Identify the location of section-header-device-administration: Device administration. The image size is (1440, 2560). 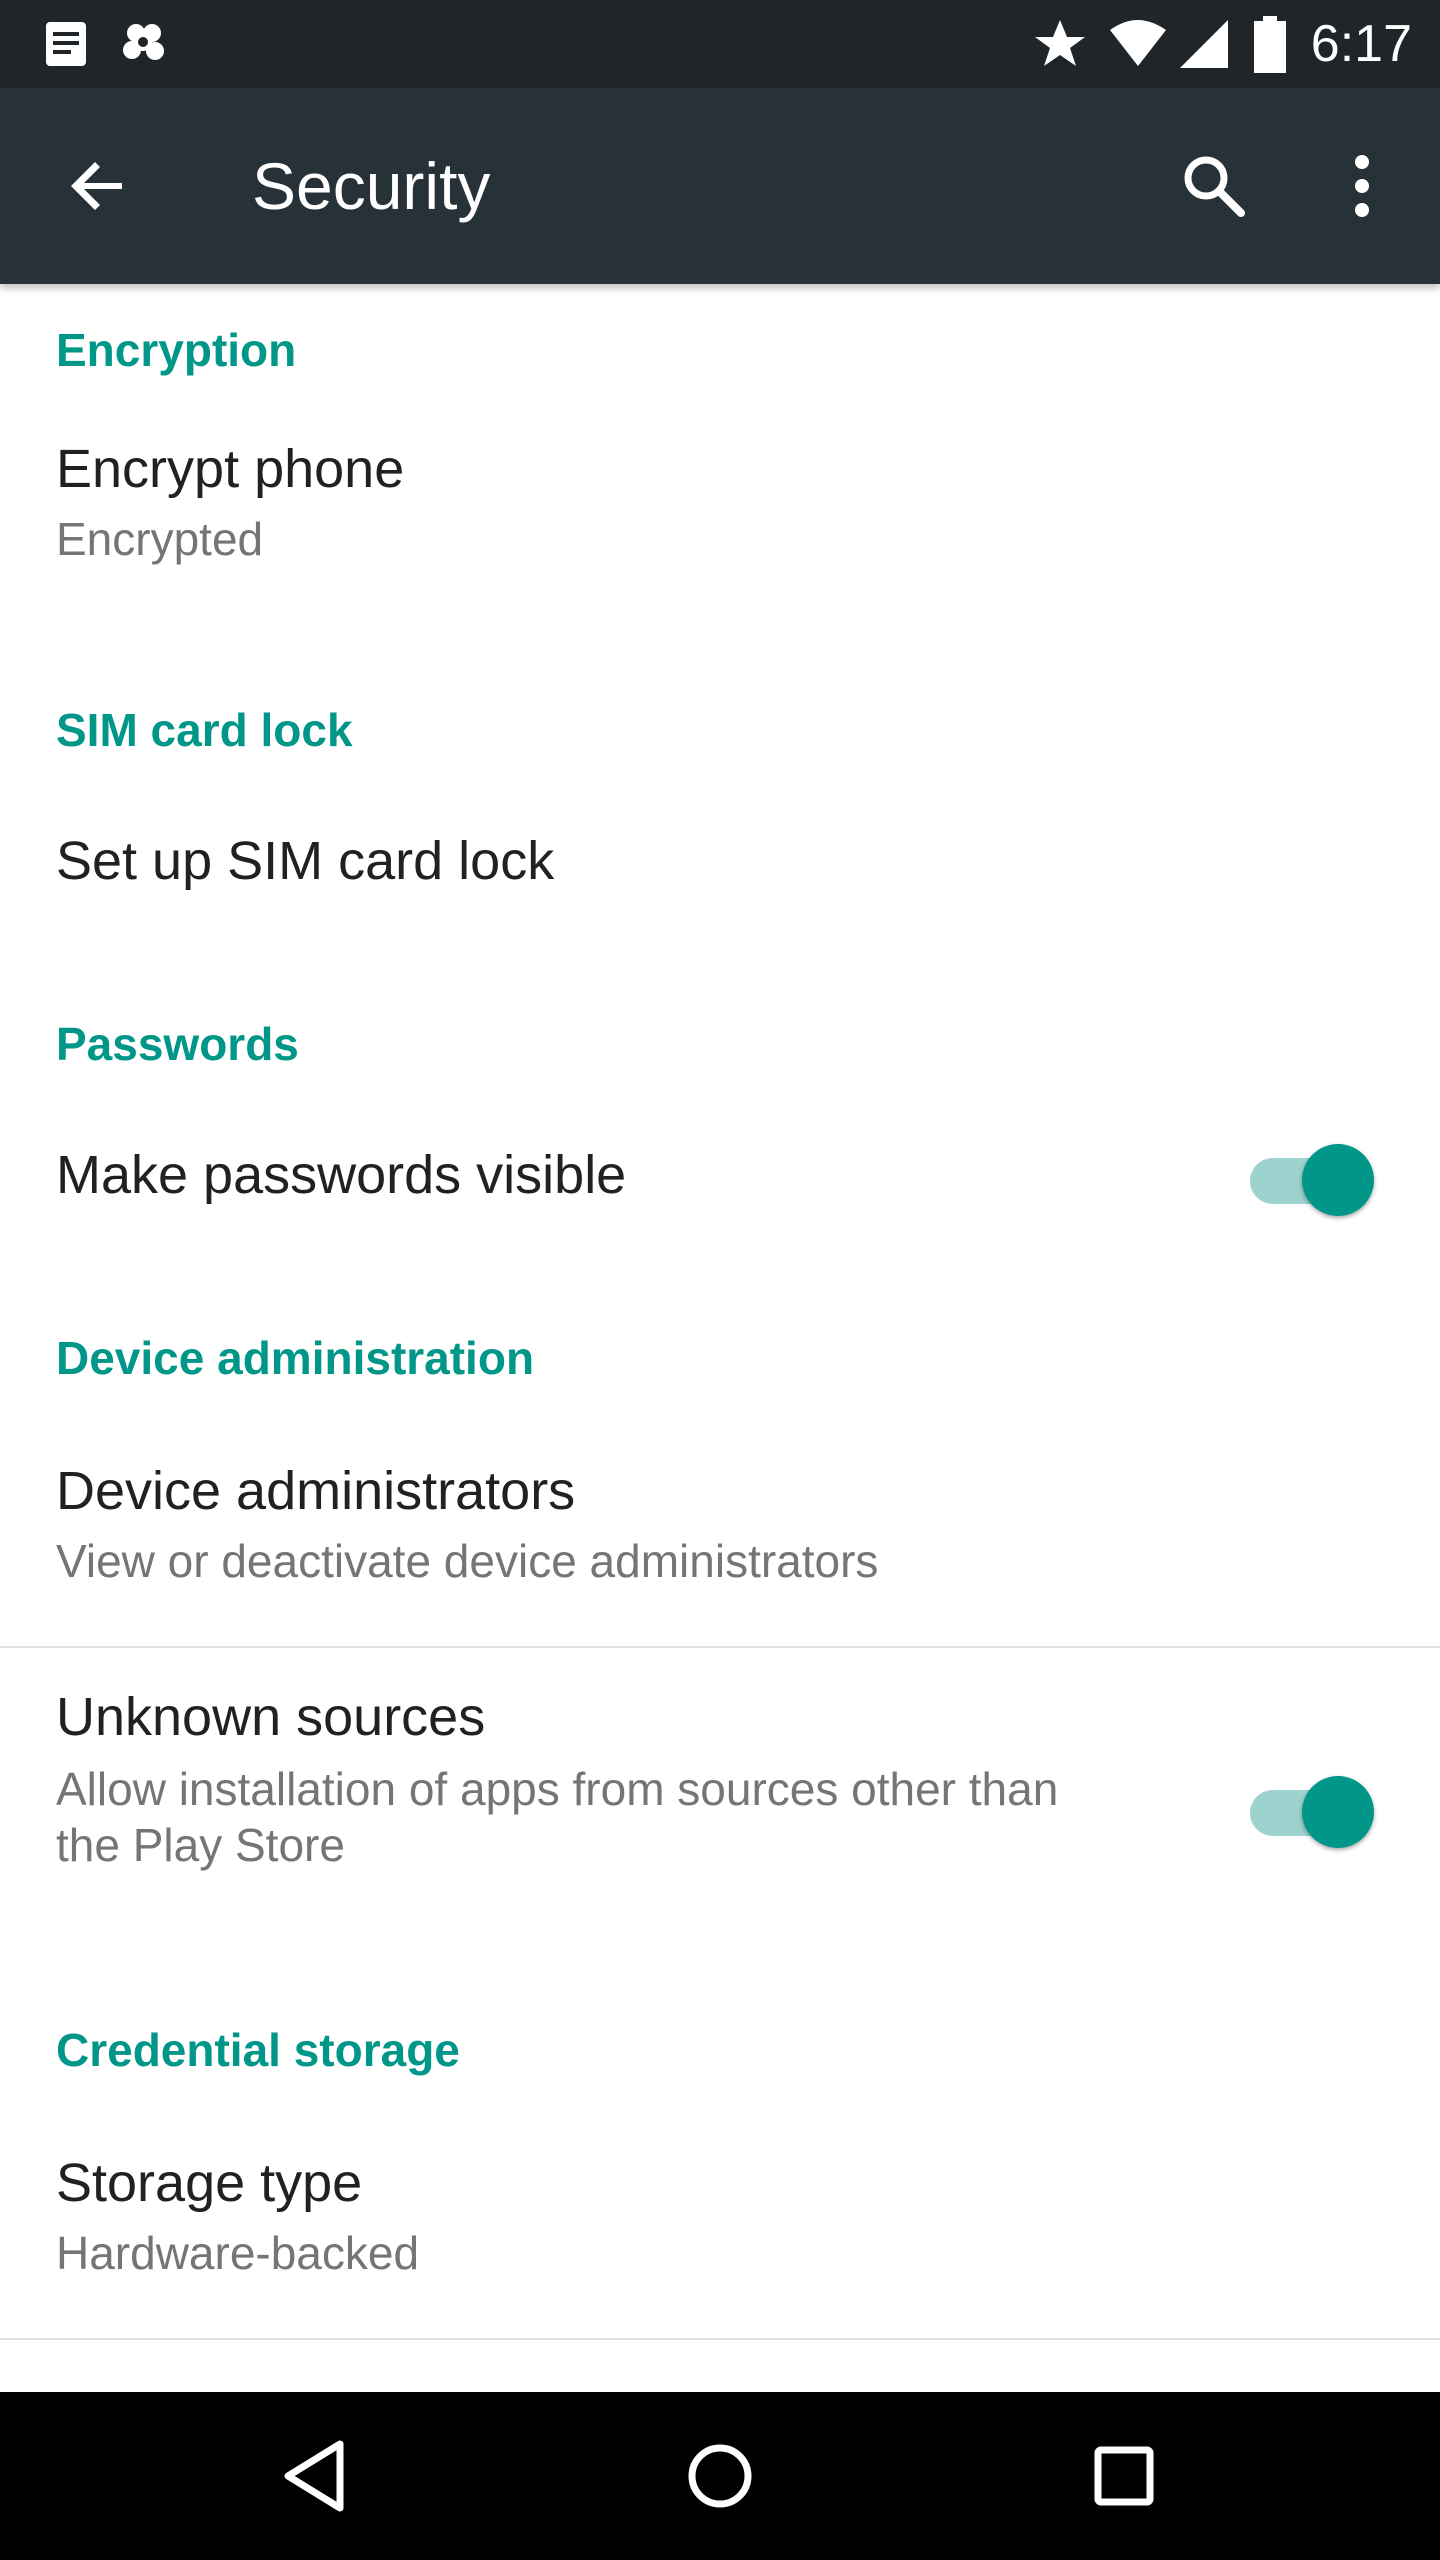
(295, 1358).